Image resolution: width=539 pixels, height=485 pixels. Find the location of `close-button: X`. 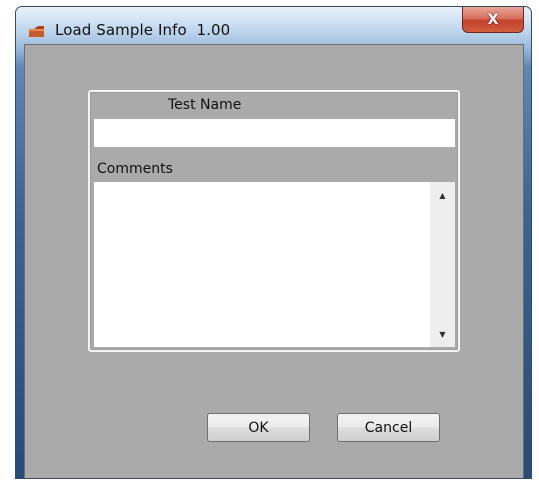

close-button: X is located at coordinates (493, 20).